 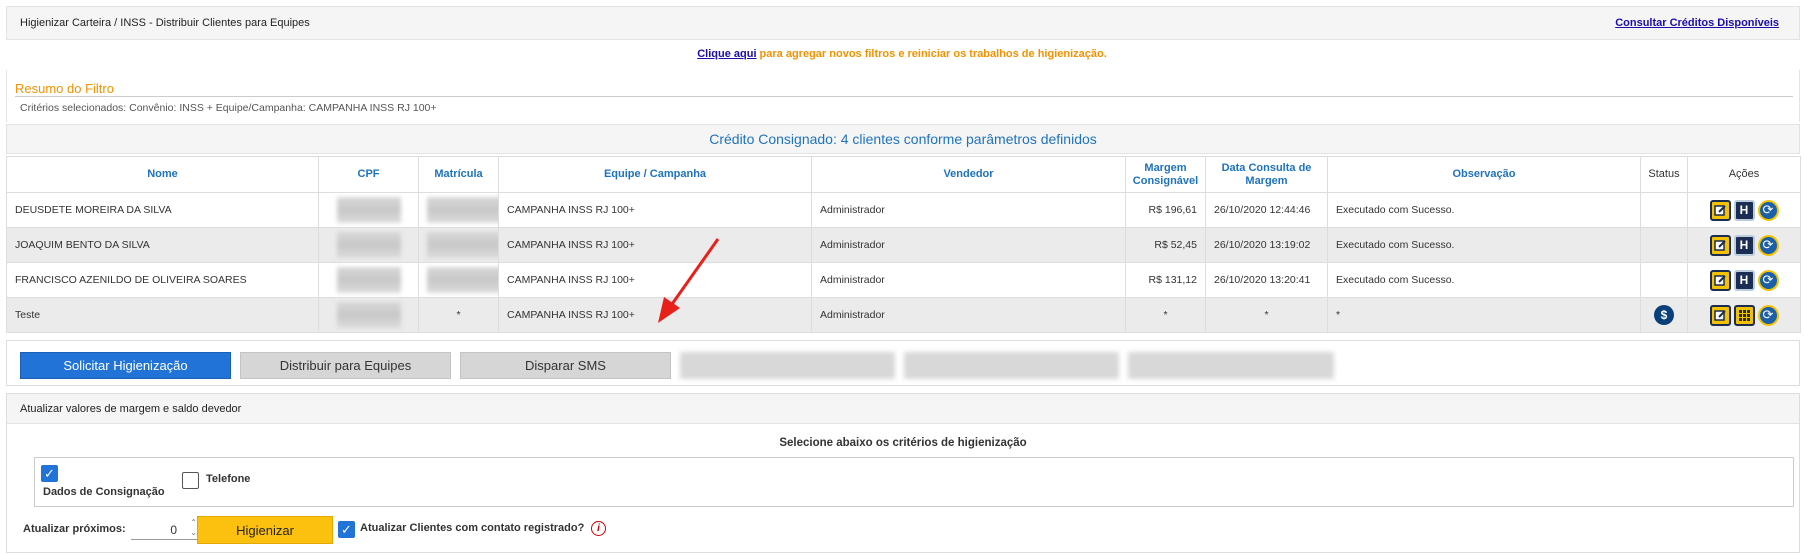 What do you see at coordinates (1484, 315) in the screenshot?
I see `cell-obs: *` at bounding box center [1484, 315].